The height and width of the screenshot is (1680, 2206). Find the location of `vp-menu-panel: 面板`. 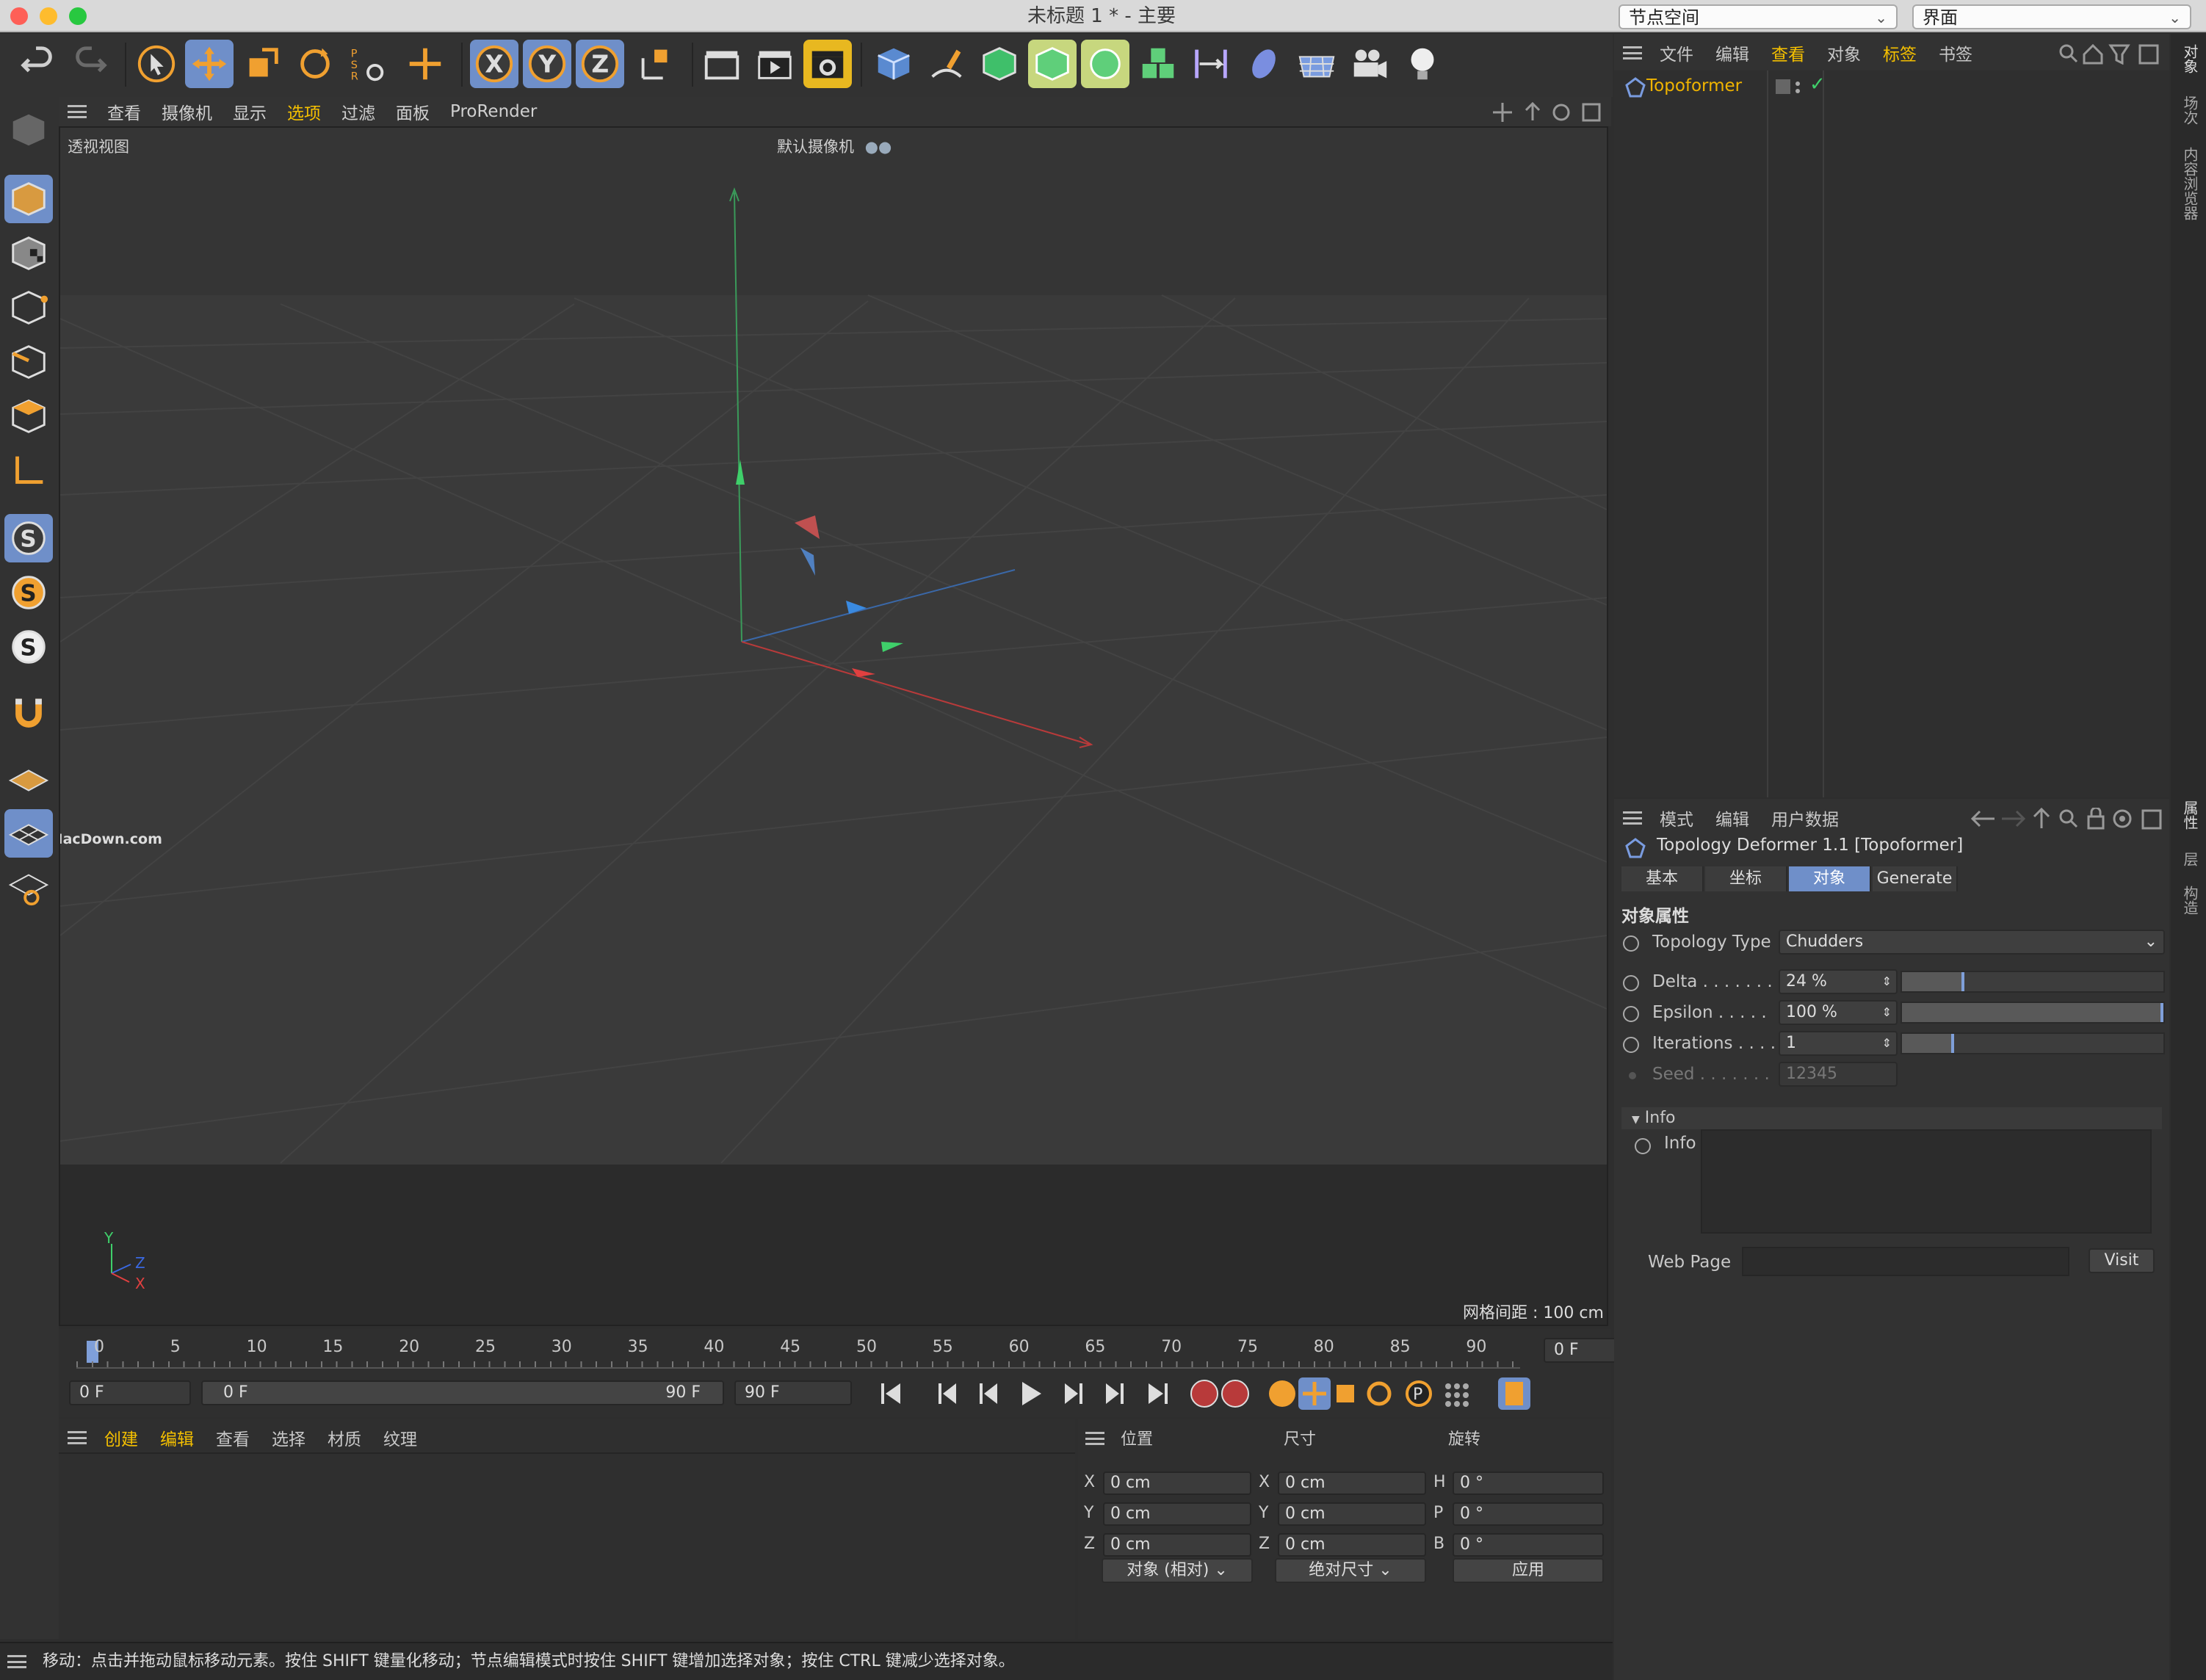

vp-menu-panel: 面板 is located at coordinates (413, 112).